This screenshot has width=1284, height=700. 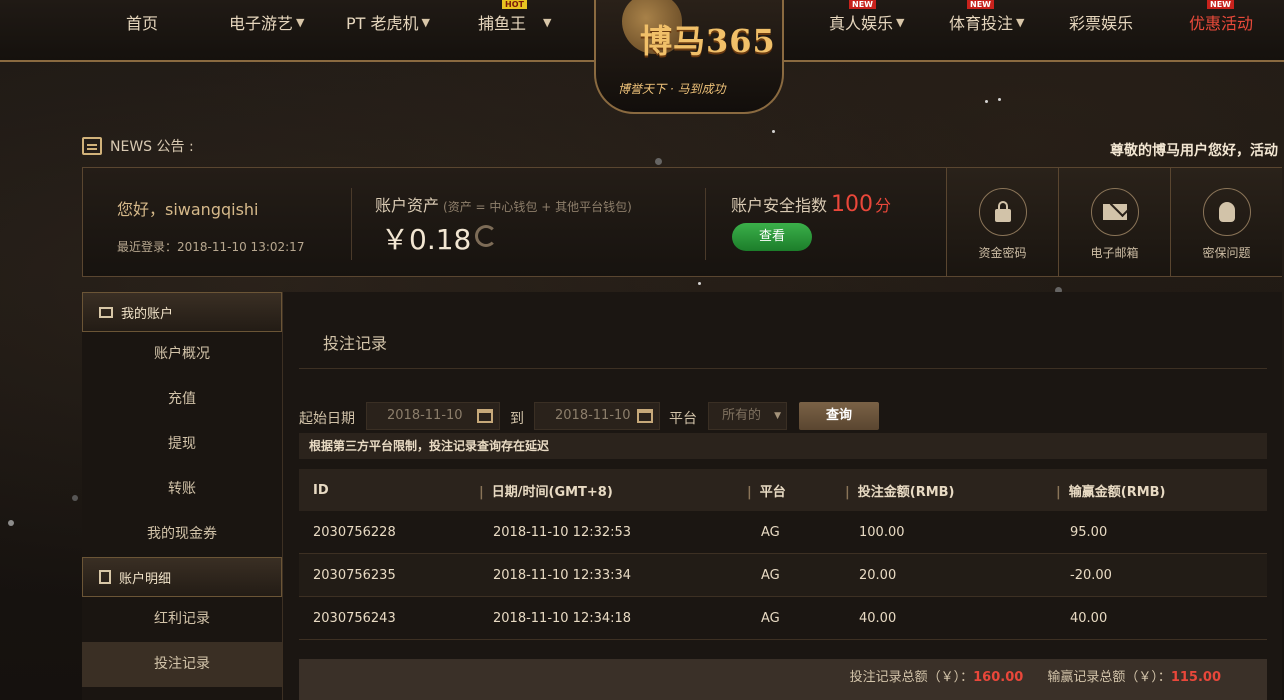 What do you see at coordinates (689, 57) in the screenshot?
I see `site-logo: 博马365 博誉天下 · 马到成功` at bounding box center [689, 57].